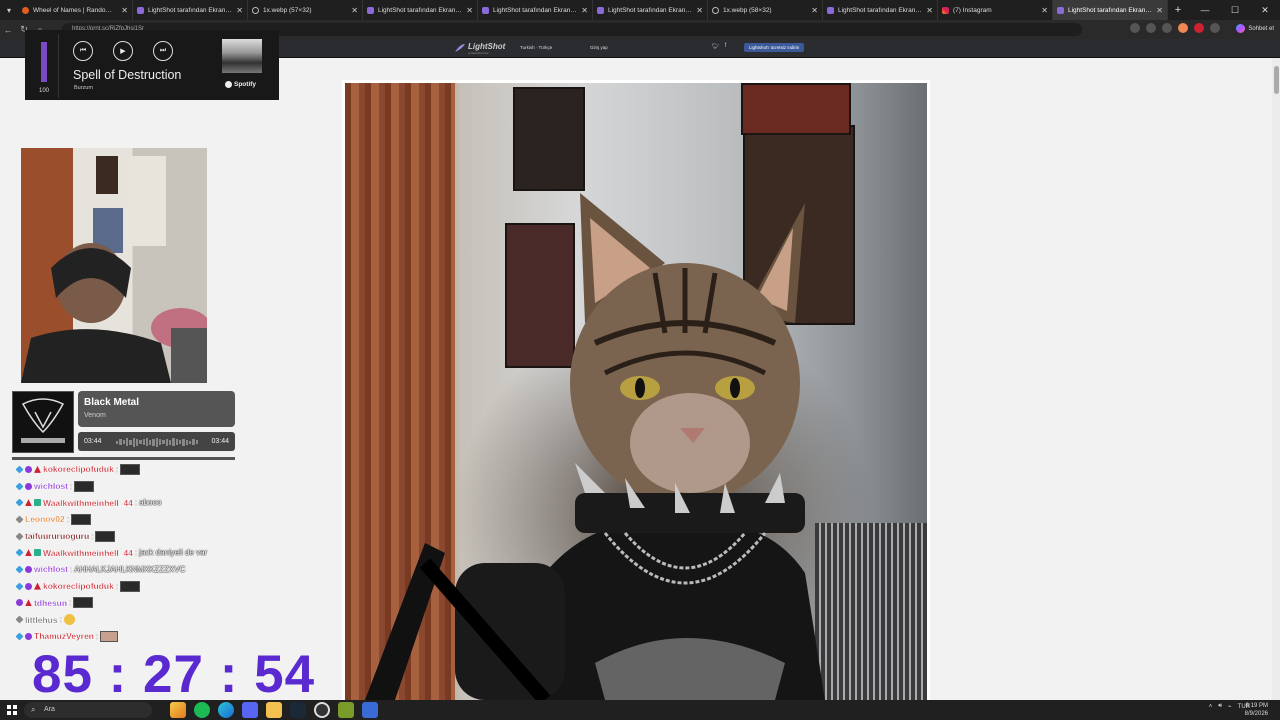 The image size is (1280, 720). What do you see at coordinates (1256, 710) in the screenshot?
I see `taskbar-clock: 6:19 PM 8/9/2026` at bounding box center [1256, 710].